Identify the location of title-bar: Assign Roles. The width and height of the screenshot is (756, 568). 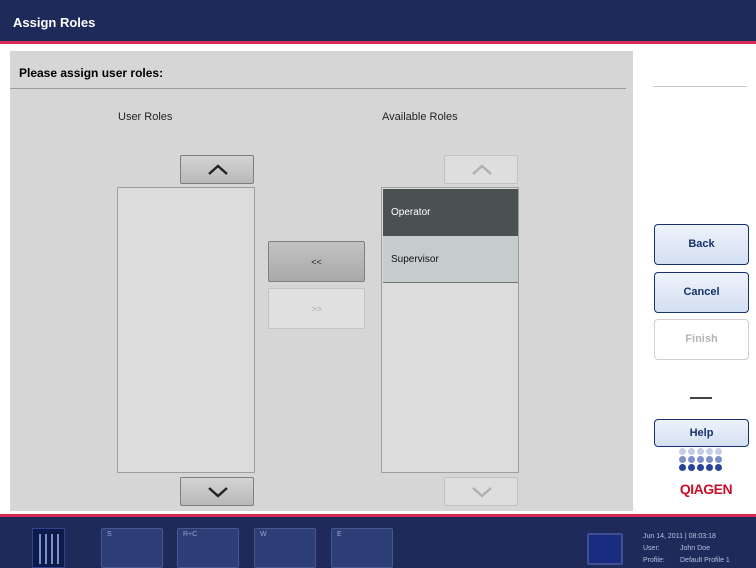
(378, 22).